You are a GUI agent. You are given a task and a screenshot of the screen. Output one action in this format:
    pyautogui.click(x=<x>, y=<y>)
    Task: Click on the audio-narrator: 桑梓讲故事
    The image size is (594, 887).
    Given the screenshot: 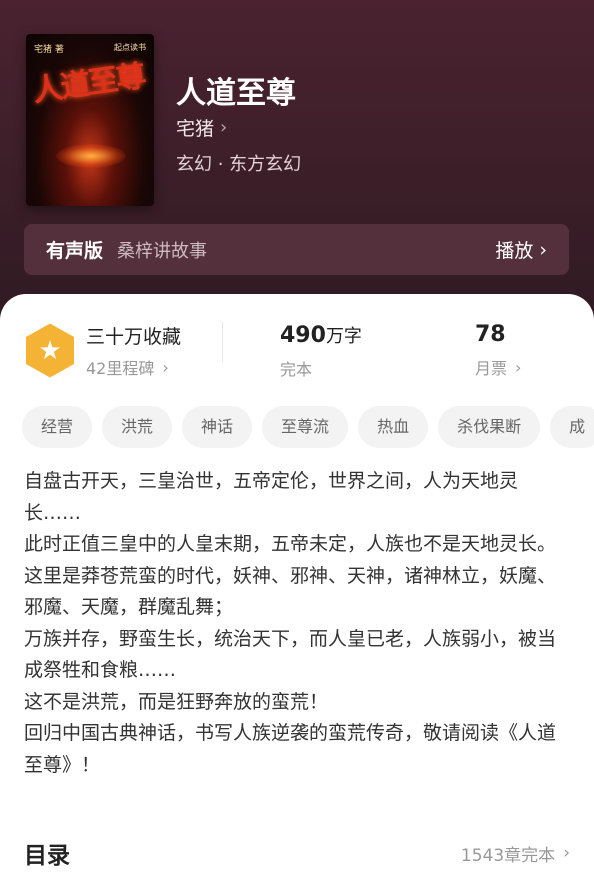 What is the action you would take?
    pyautogui.click(x=162, y=251)
    